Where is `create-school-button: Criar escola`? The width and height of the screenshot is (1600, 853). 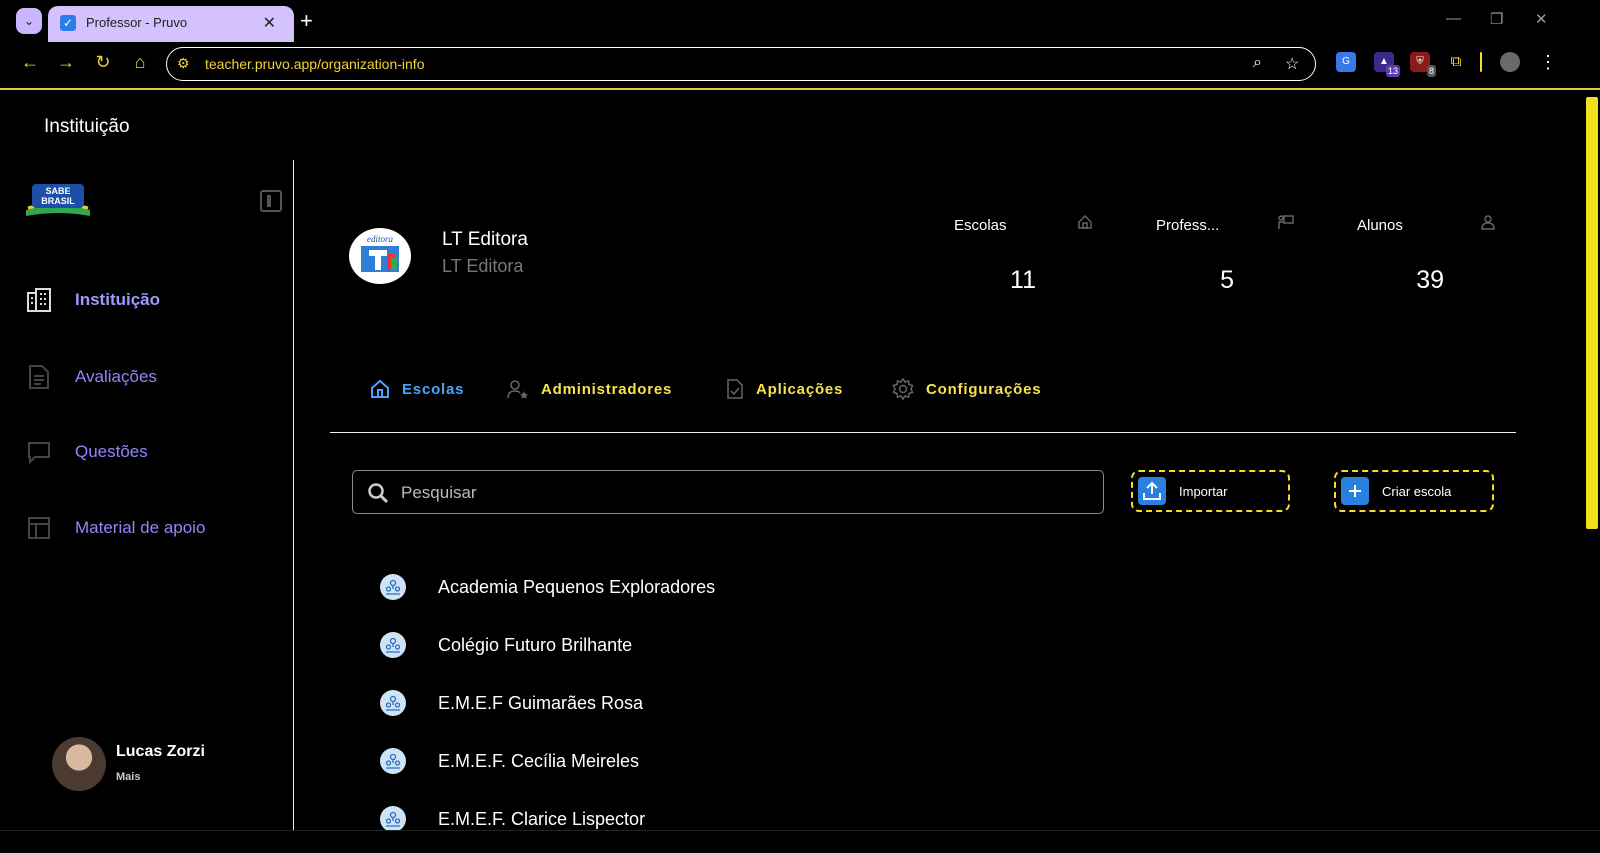
create-school-button: Criar escola is located at coordinates (1414, 491).